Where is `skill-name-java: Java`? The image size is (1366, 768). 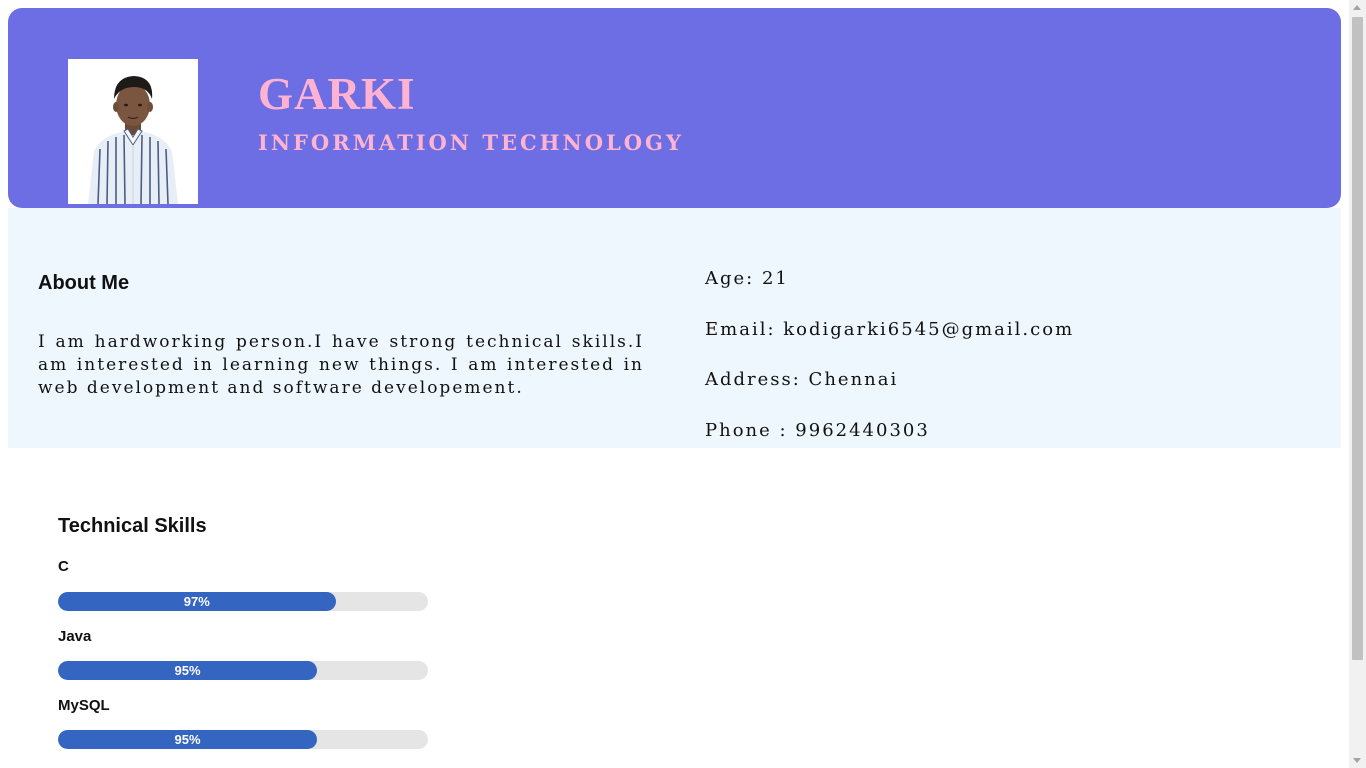 skill-name-java: Java is located at coordinates (75, 636).